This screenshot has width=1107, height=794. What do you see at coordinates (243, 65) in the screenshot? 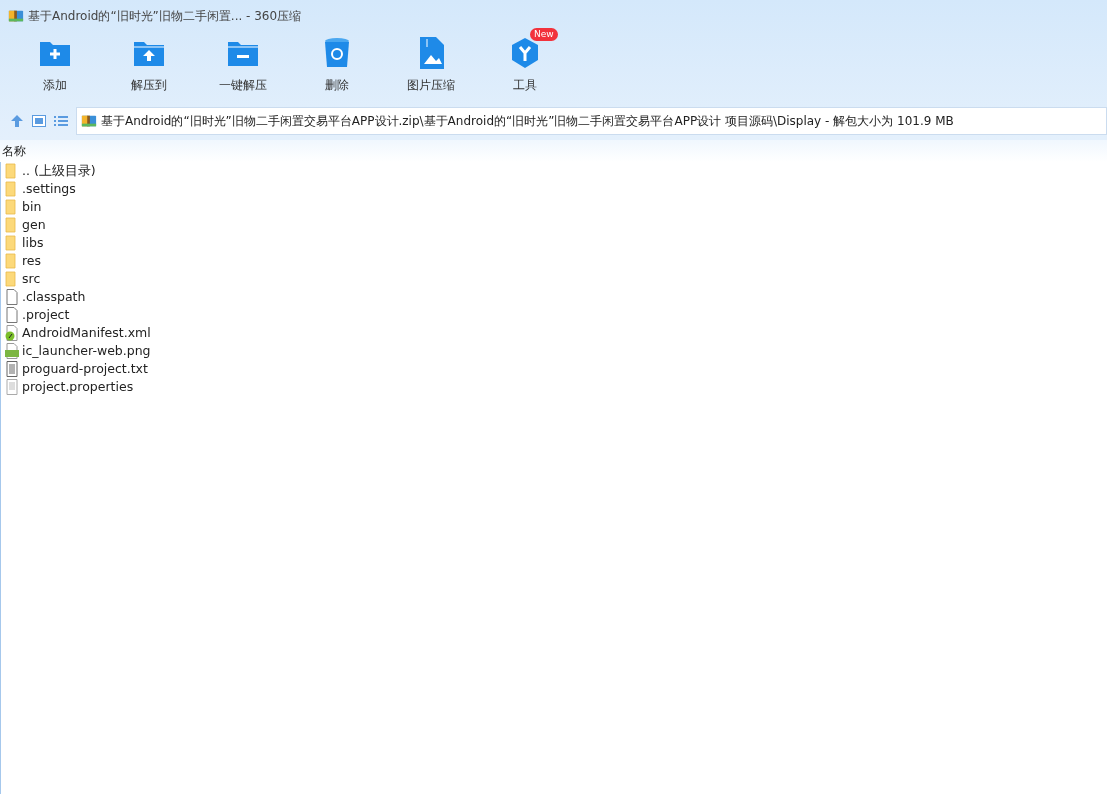
I see `toolbar-button: 一键解压` at bounding box center [243, 65].